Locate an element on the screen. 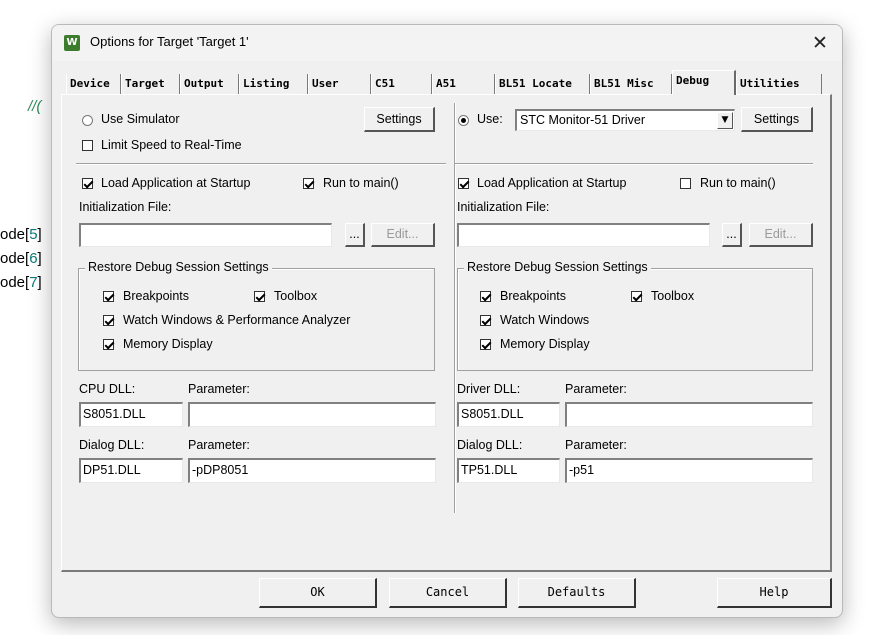  driver-param-label: Parameter: is located at coordinates (596, 389).